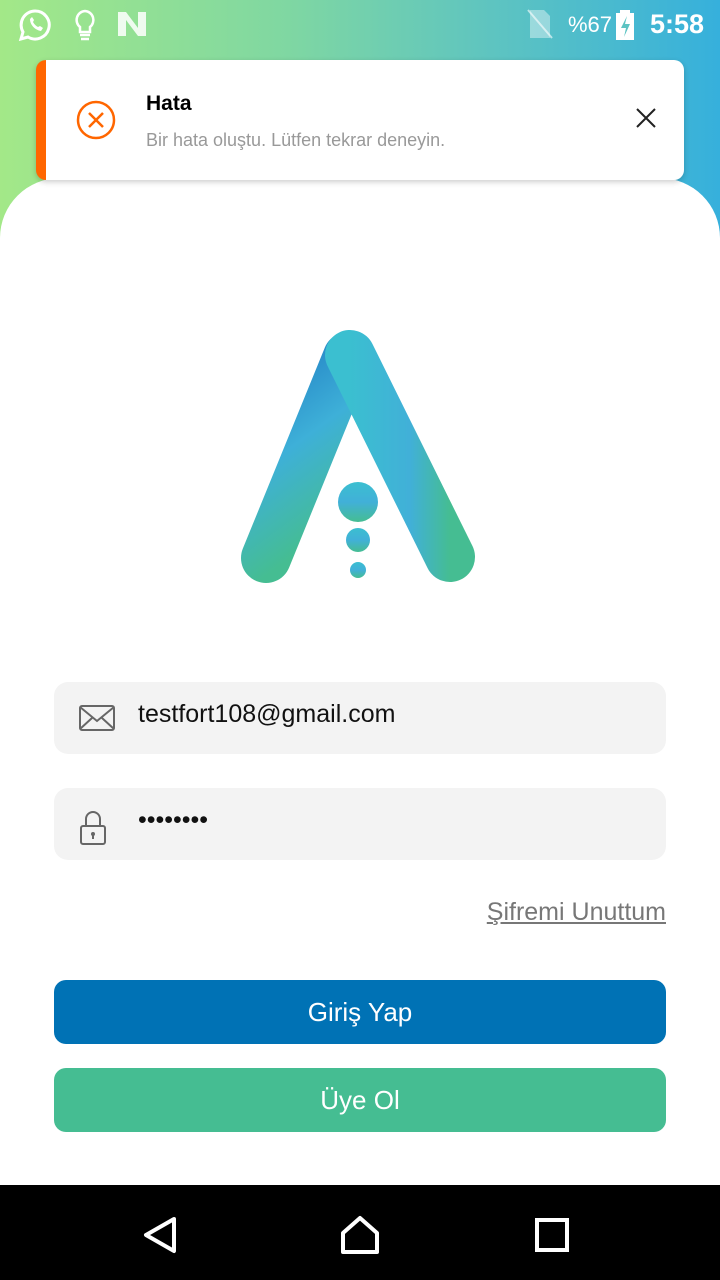  Describe the element at coordinates (169, 103) in the screenshot. I see `toast-title: Hata` at that location.